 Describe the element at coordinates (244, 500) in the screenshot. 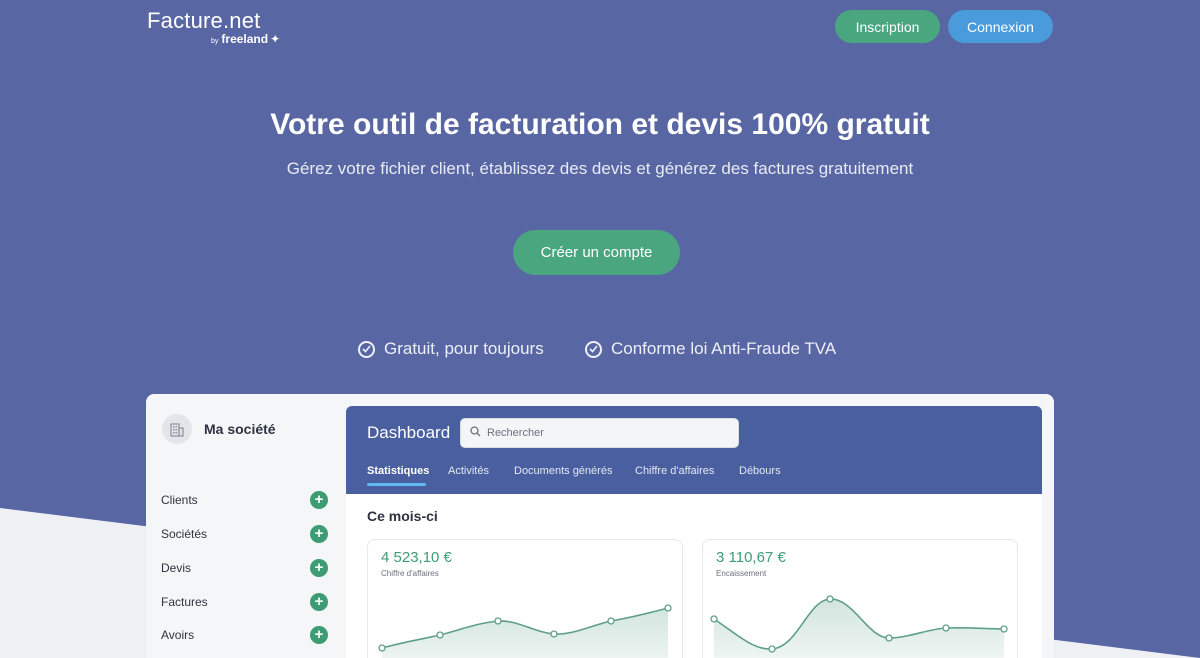

I see `sidebar-item-clients: Clients +` at that location.